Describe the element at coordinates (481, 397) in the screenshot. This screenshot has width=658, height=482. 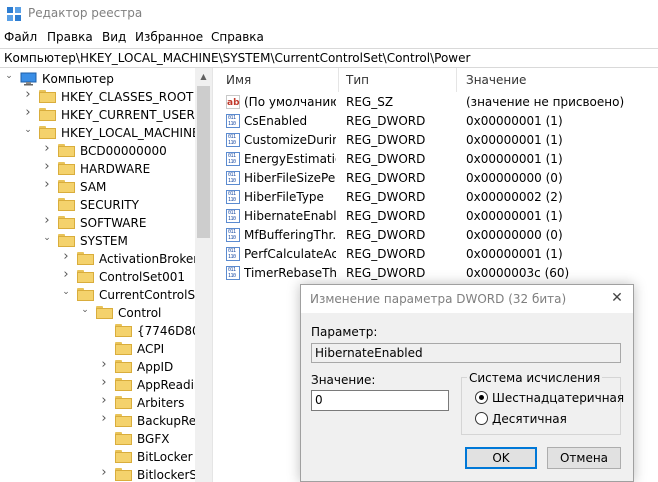
I see `hexadecimal-radio` at that location.